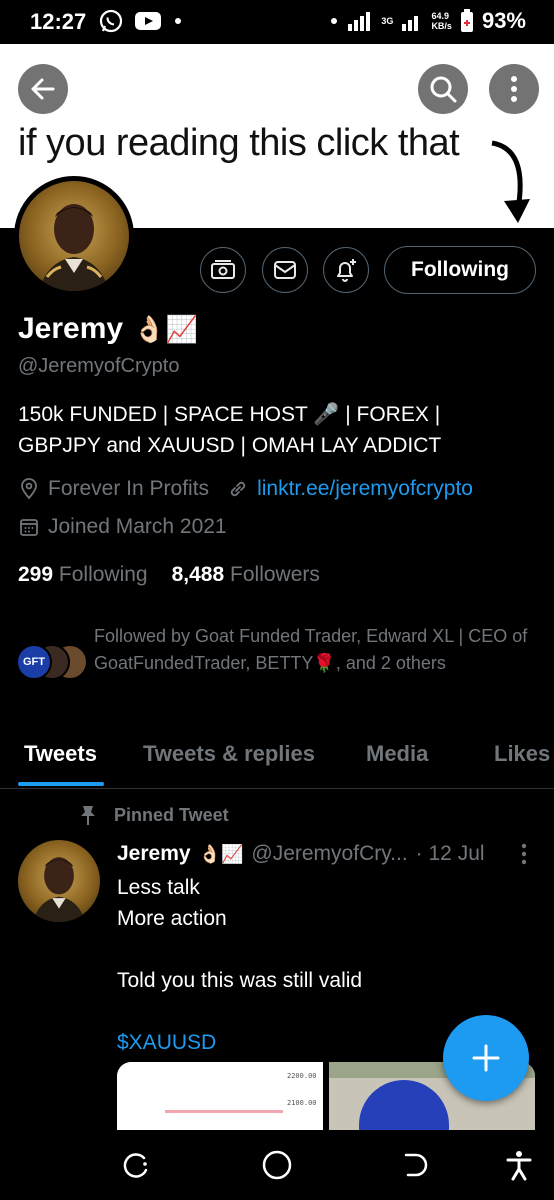  What do you see at coordinates (158, 887) in the screenshot?
I see `tweet-line: Less talk` at bounding box center [158, 887].